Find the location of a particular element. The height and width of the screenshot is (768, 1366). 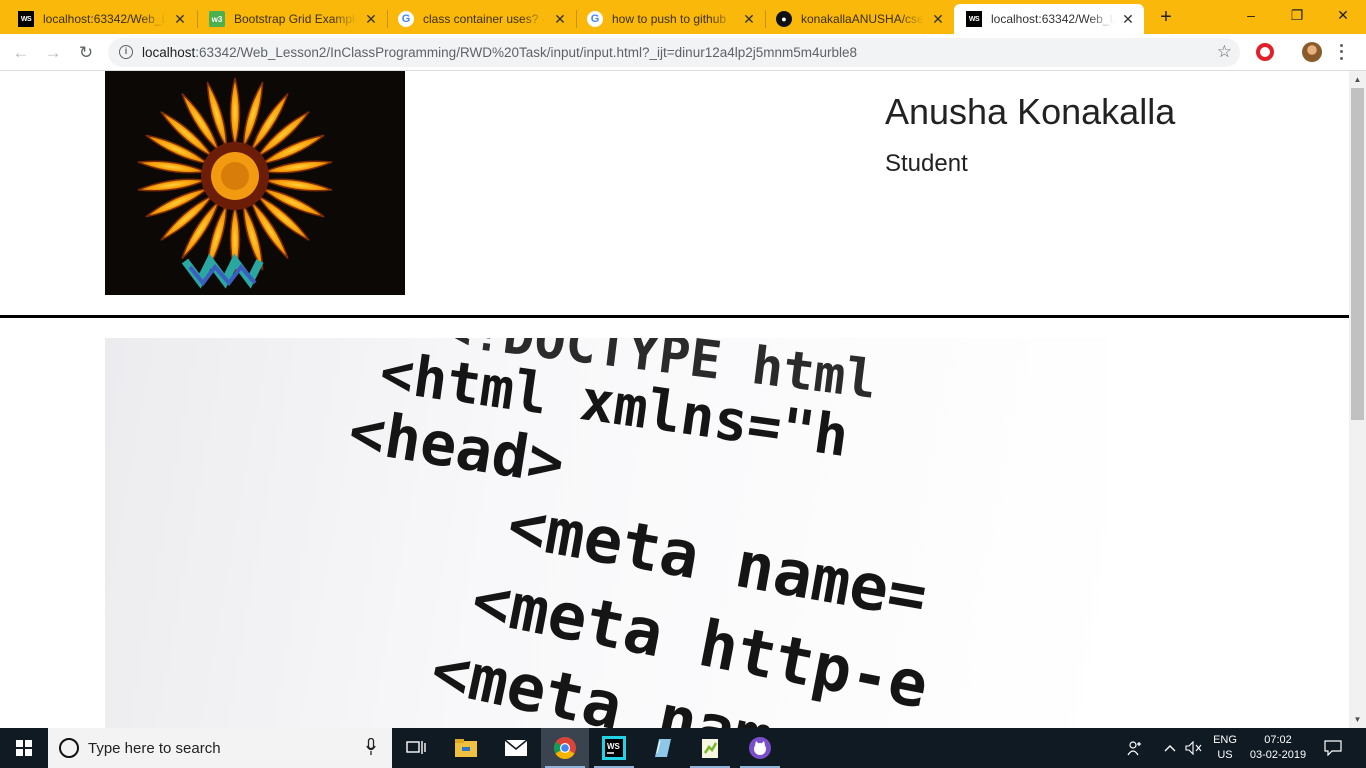

system-clock: 07:02 03-02-2019 is located at coordinates (1278, 748).